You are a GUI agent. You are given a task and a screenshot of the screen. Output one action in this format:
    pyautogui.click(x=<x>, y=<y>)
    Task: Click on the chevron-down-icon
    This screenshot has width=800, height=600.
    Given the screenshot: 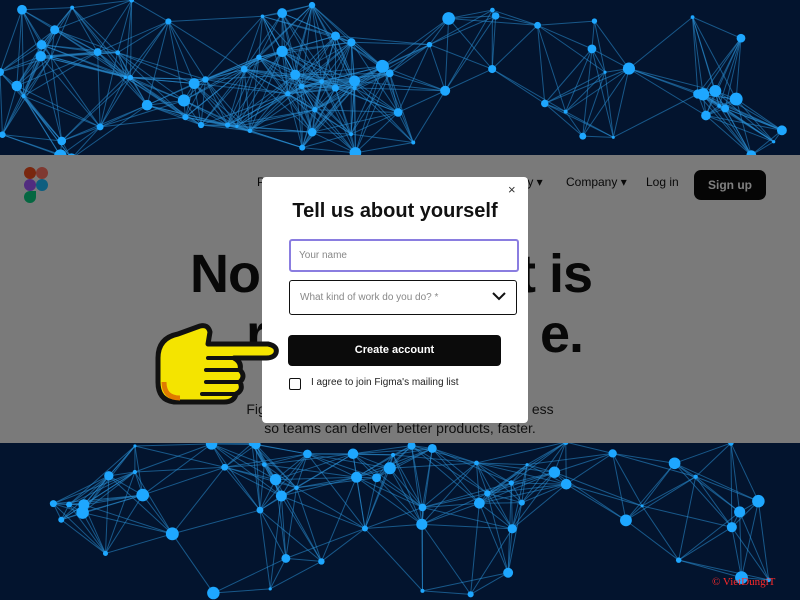 What is the action you would take?
    pyautogui.click(x=499, y=296)
    